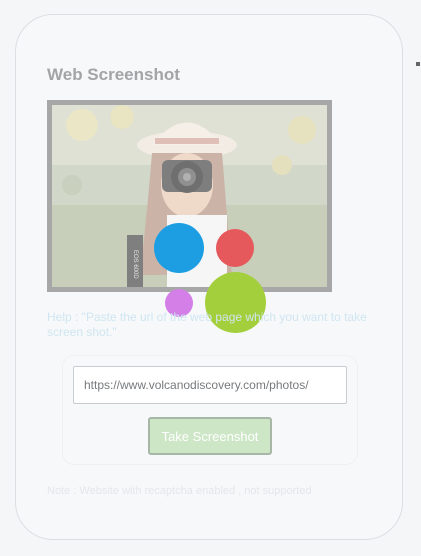 The image size is (421, 556). I want to click on url-input, so click(210, 385).